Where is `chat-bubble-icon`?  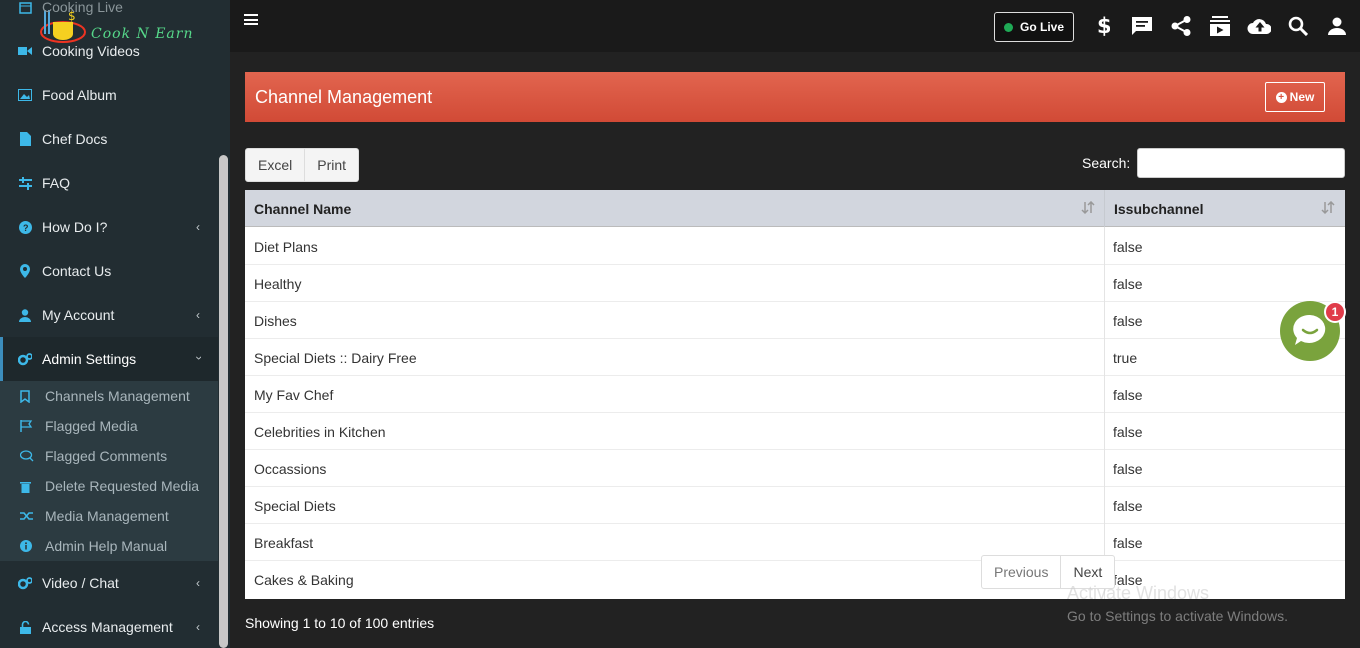
chat-bubble-icon is located at coordinates (1309, 329).